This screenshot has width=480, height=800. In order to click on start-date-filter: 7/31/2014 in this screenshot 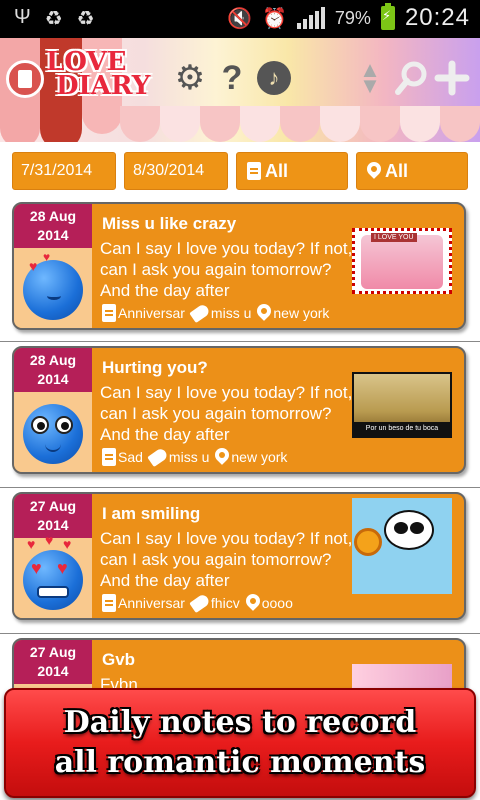, I will do `click(64, 171)`.